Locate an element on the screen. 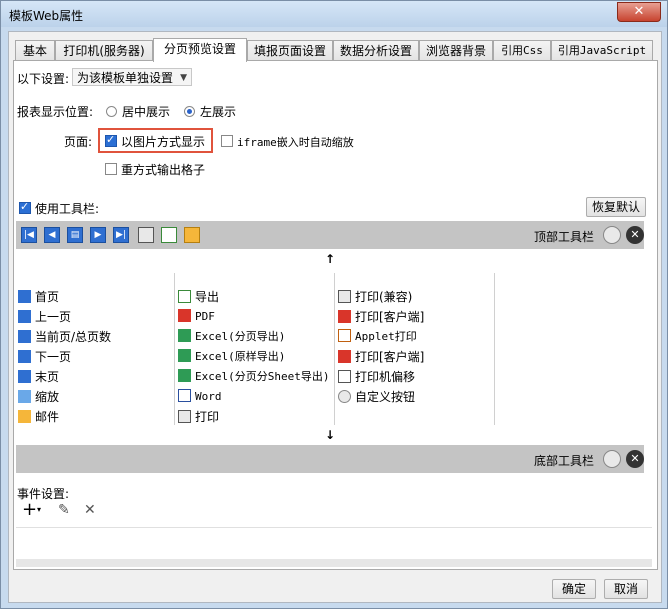 This screenshot has width=668, height=609. list-item: Excel(原样导出) is located at coordinates (231, 357).